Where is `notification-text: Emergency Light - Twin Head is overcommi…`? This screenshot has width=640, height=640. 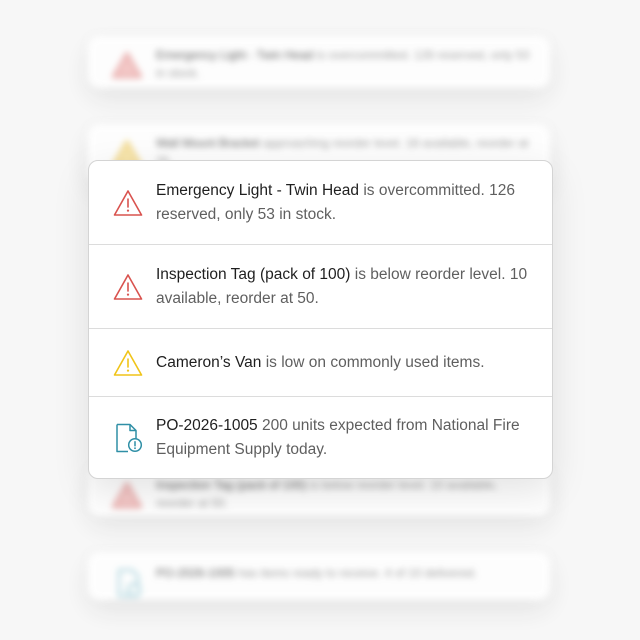
notification-text: Emergency Light - Twin Head is overcommi… is located at coordinates (344, 203).